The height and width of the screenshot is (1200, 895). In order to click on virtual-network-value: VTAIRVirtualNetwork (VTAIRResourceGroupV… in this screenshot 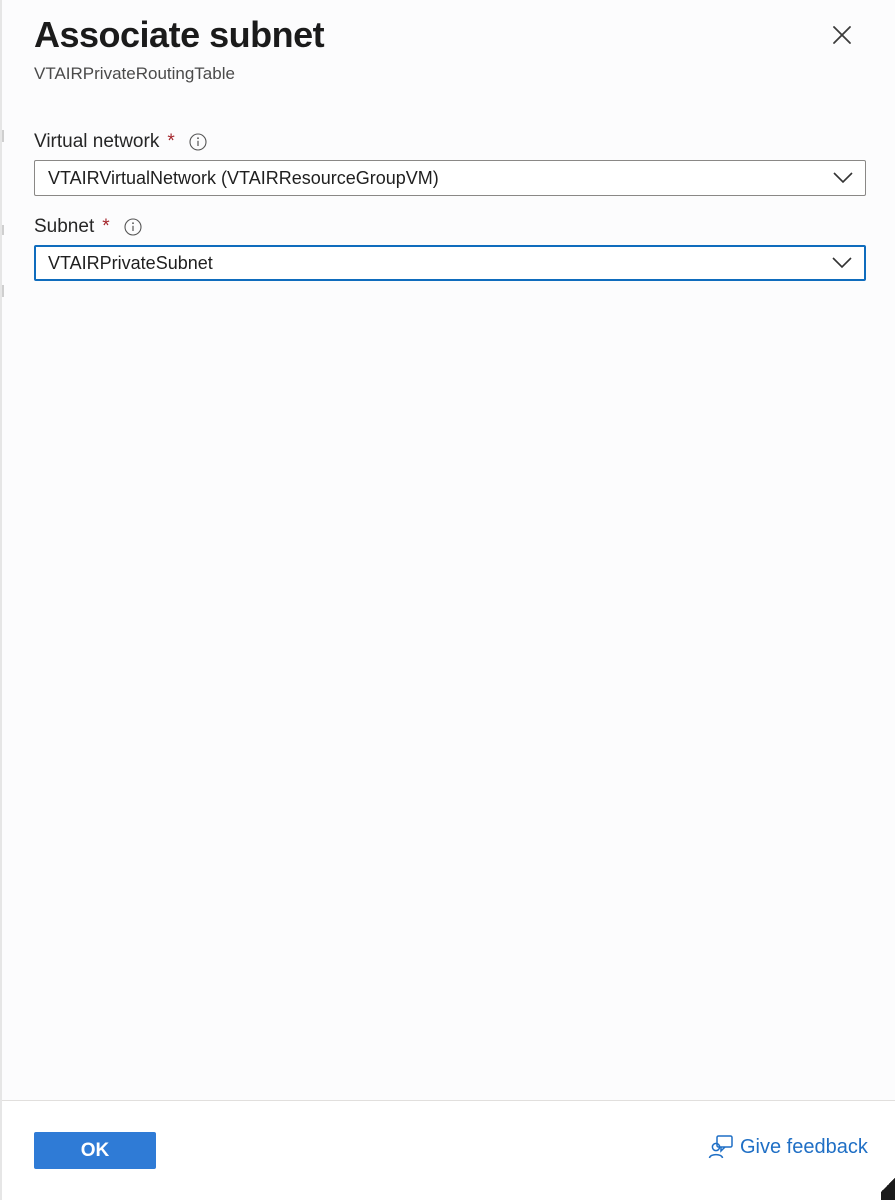, I will do `click(243, 177)`.